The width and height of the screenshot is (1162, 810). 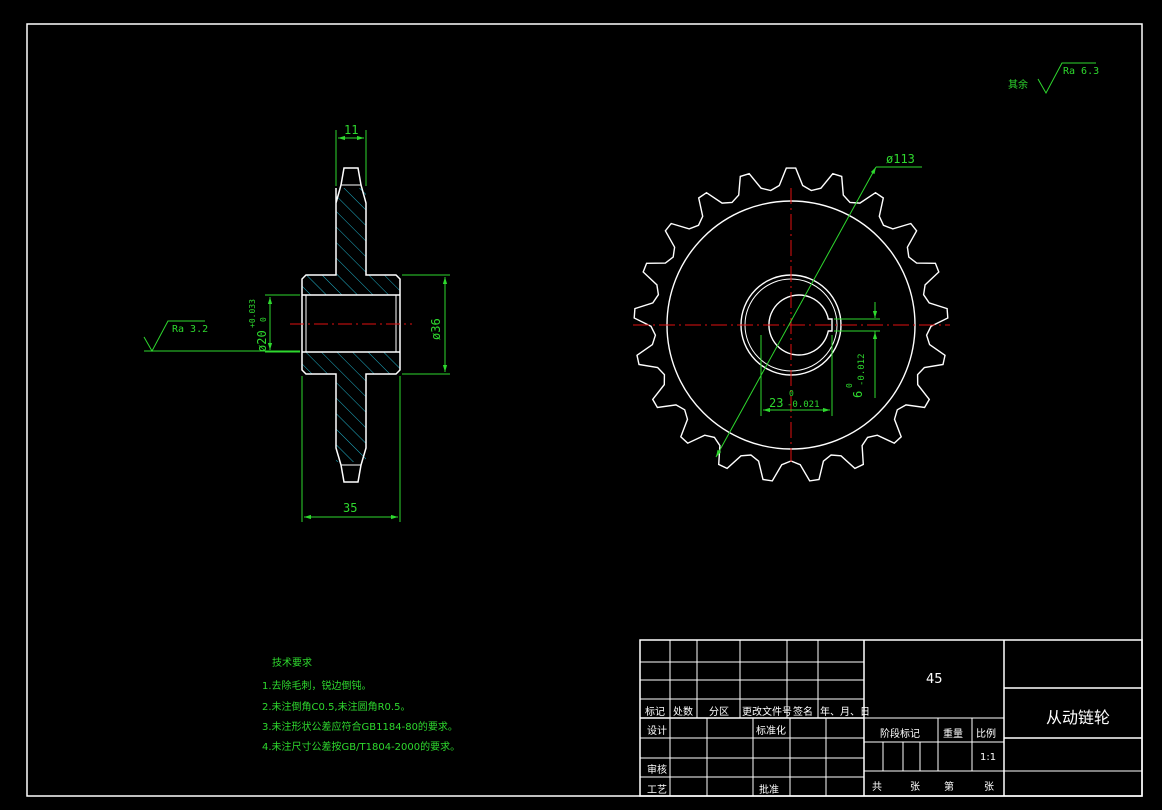 What do you see at coordinates (436, 329) in the screenshot?
I see `dim-hub-diameter-value: ø36` at bounding box center [436, 329].